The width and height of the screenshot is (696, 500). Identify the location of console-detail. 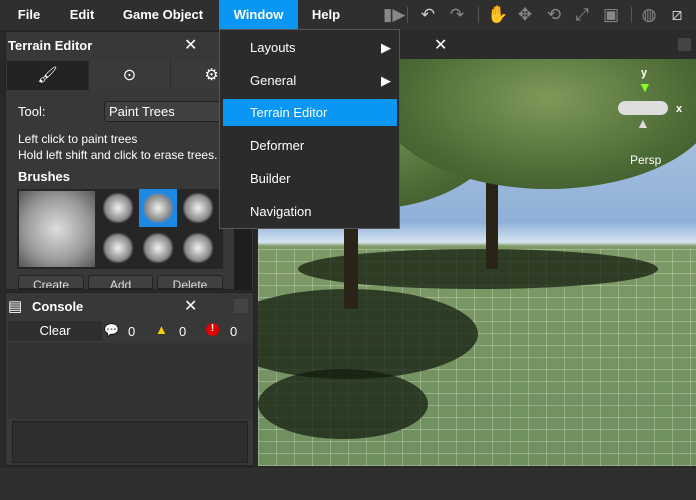
(130, 442).